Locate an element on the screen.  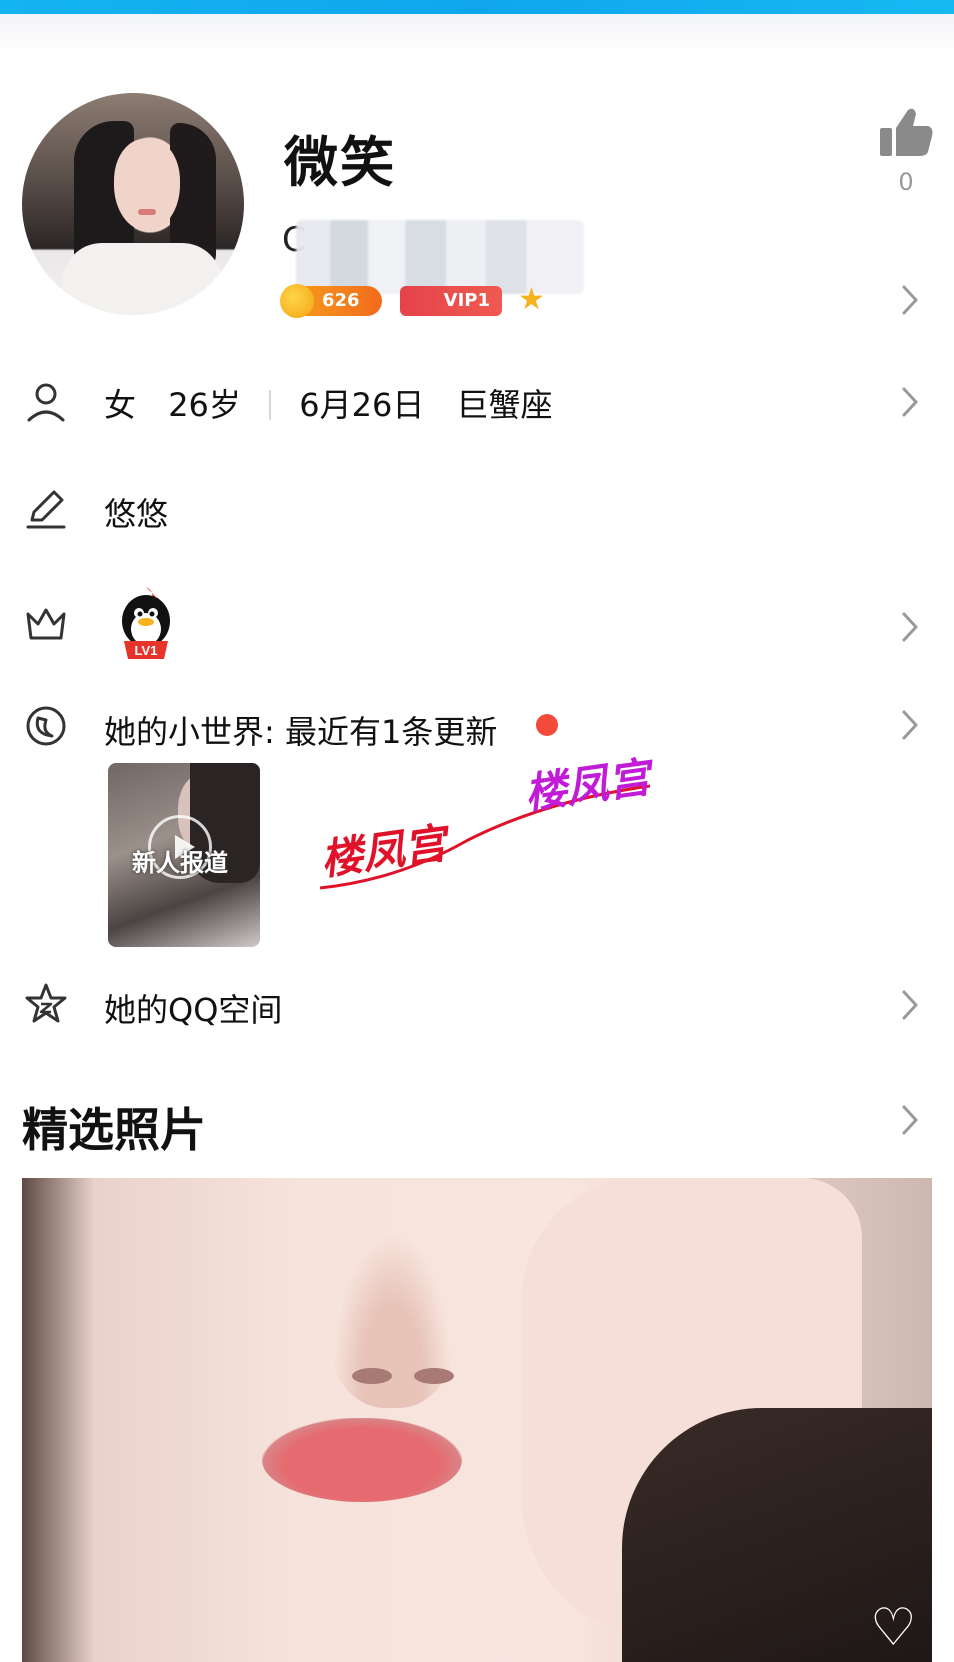
zodiac: 巨蟹座 is located at coordinates (504, 405).